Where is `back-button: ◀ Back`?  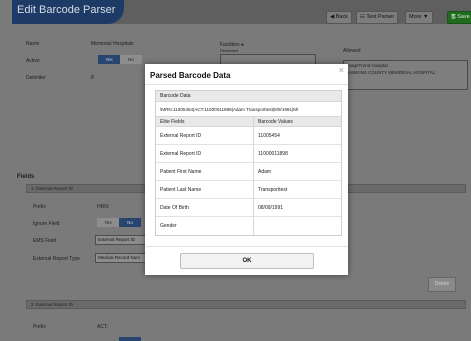 back-button: ◀ Back is located at coordinates (339, 17).